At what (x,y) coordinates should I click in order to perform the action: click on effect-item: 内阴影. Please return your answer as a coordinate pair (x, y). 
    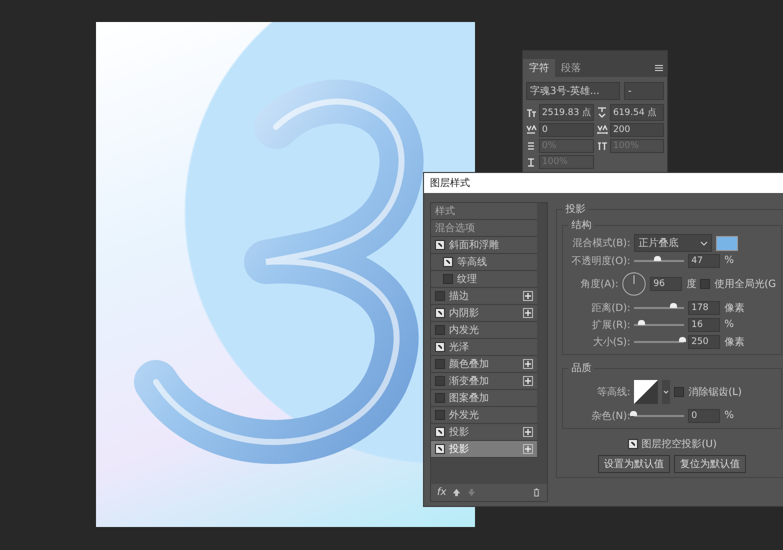
    Looking at the image, I should click on (484, 313).